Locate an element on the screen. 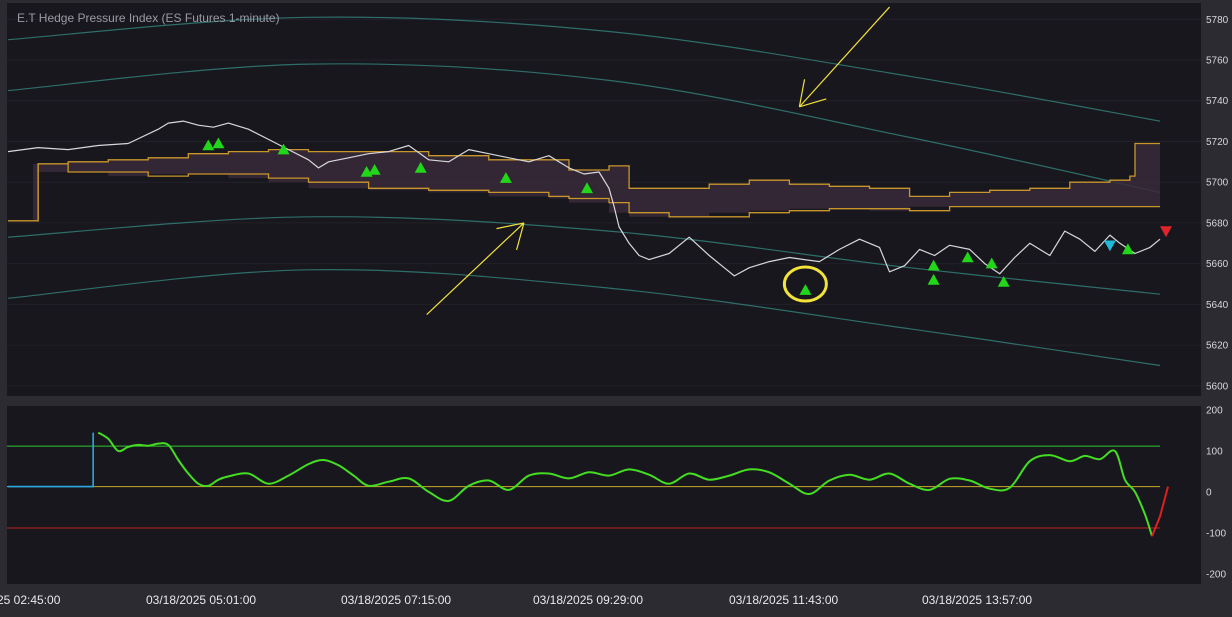 The width and height of the screenshot is (1232, 617). price-y-tick-label: 5780 is located at coordinates (1217, 20).